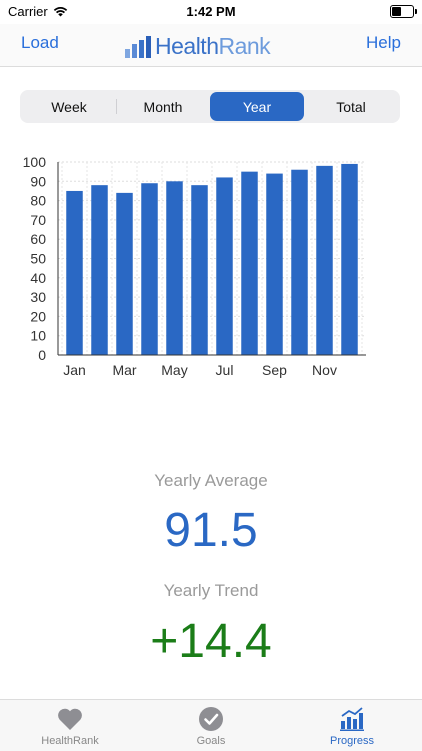  What do you see at coordinates (174, 370) in the screenshot?
I see `x-tick-label: May` at bounding box center [174, 370].